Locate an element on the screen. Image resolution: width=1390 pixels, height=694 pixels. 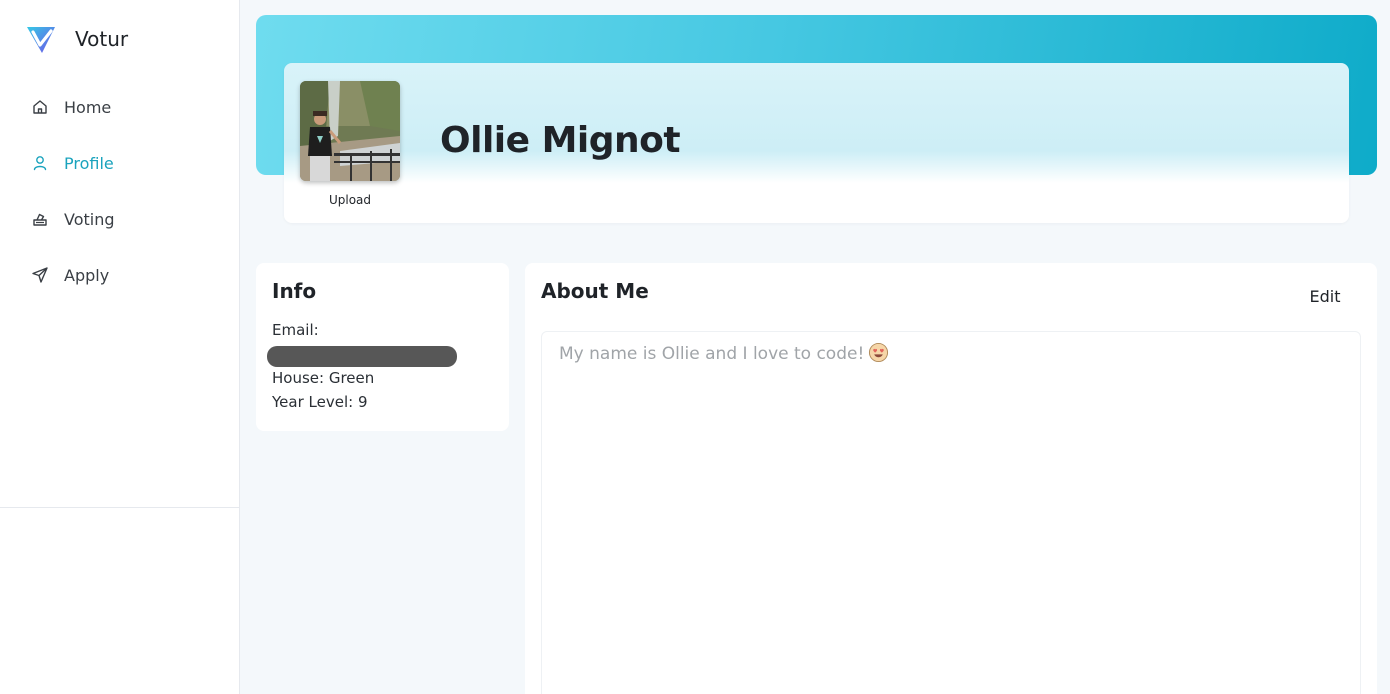
avatar is located at coordinates (350, 131).